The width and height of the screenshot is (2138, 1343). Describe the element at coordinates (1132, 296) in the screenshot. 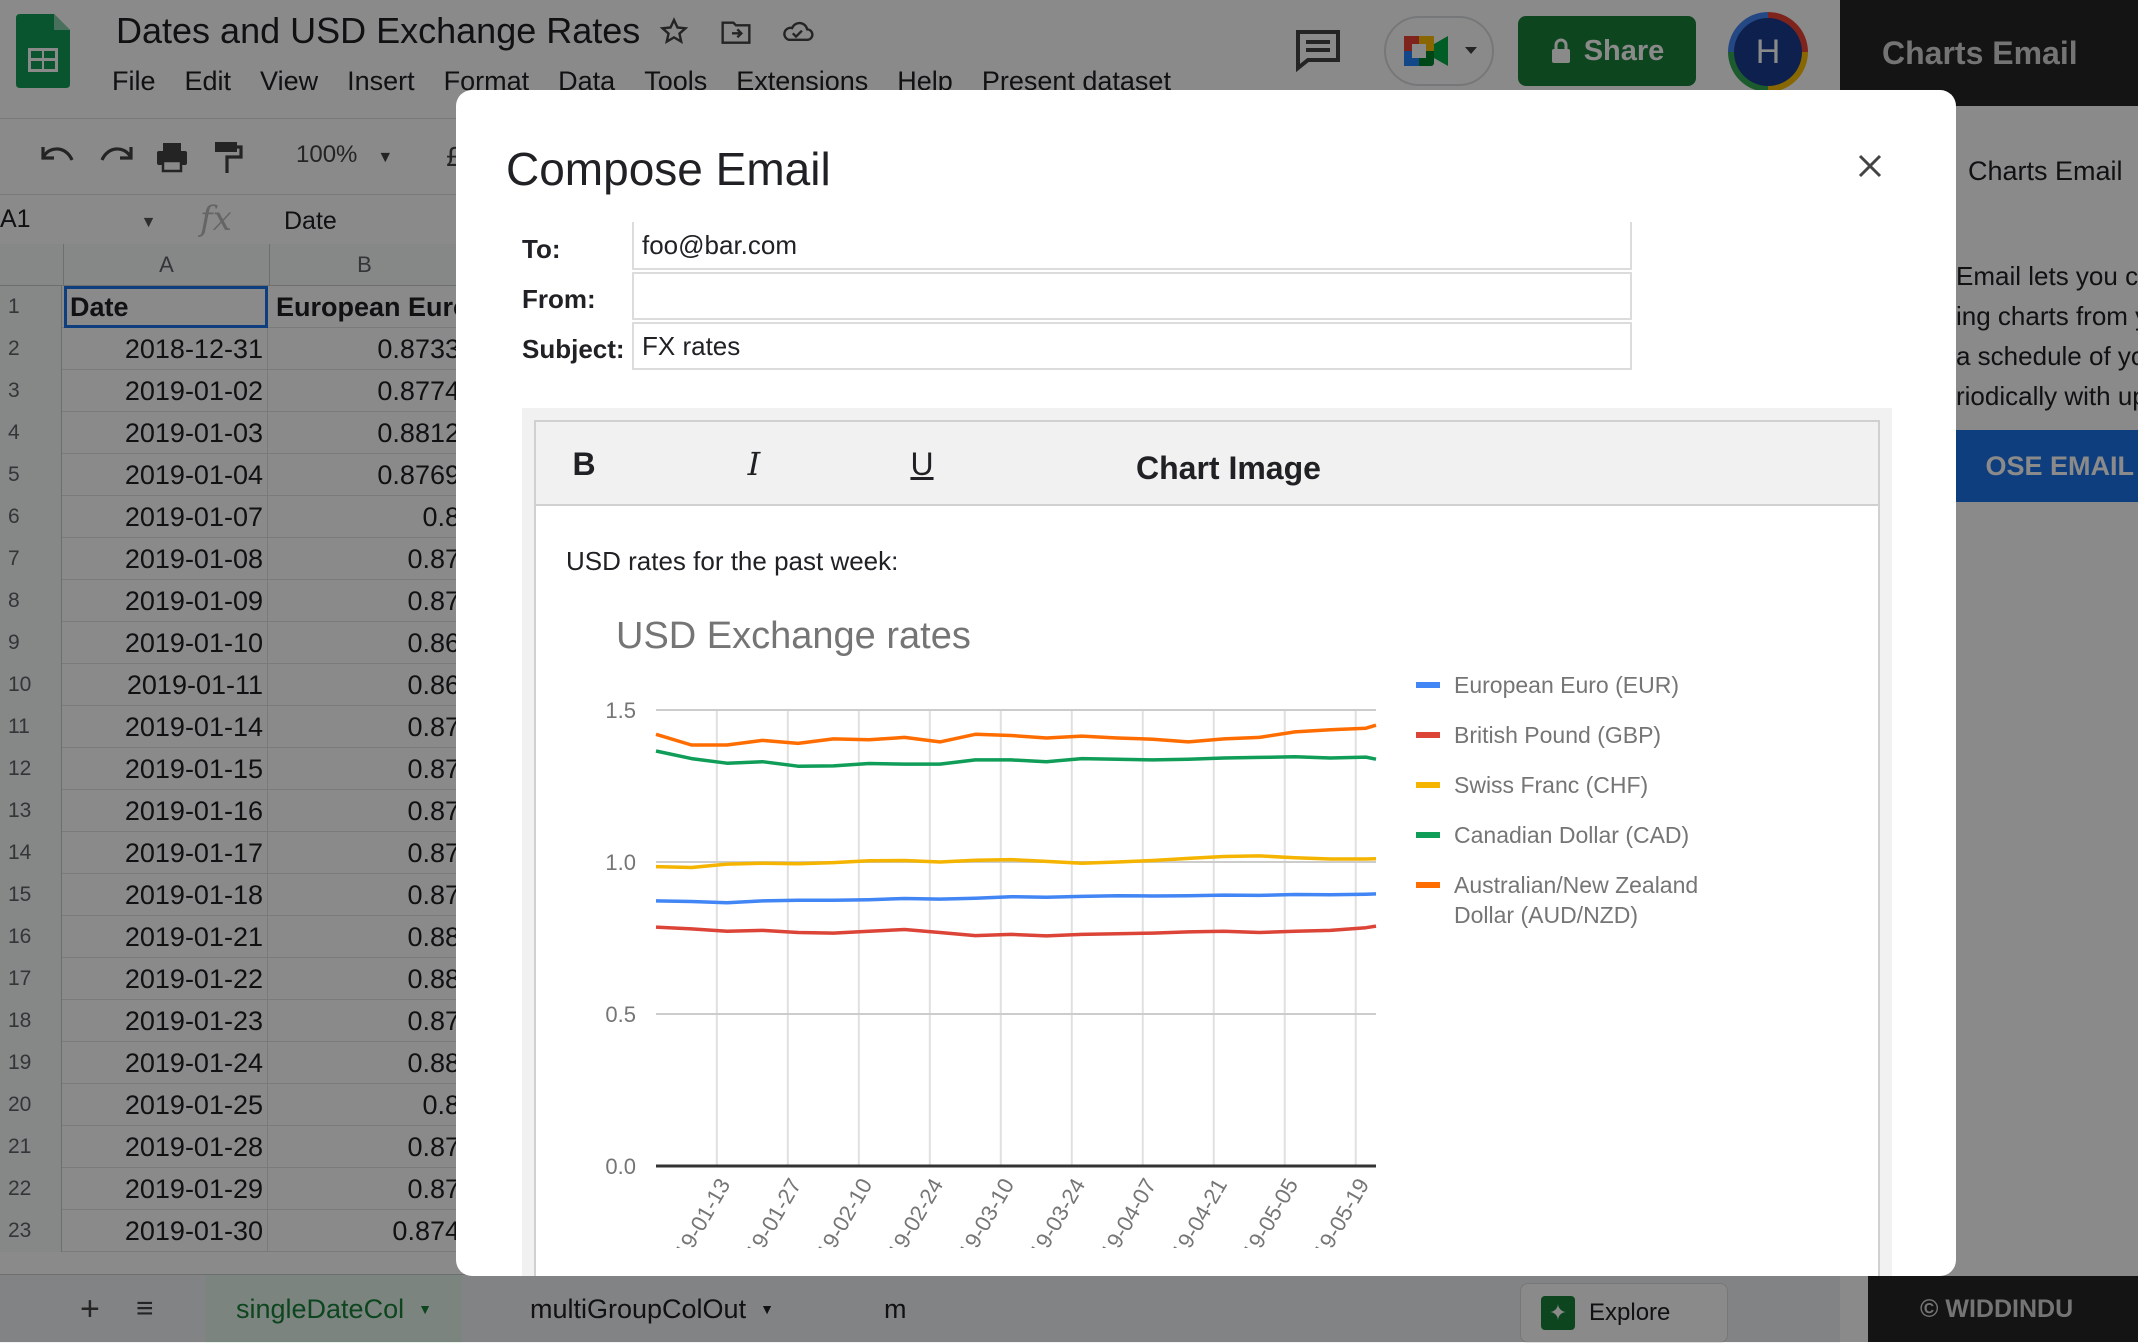

I see `from-field` at that location.